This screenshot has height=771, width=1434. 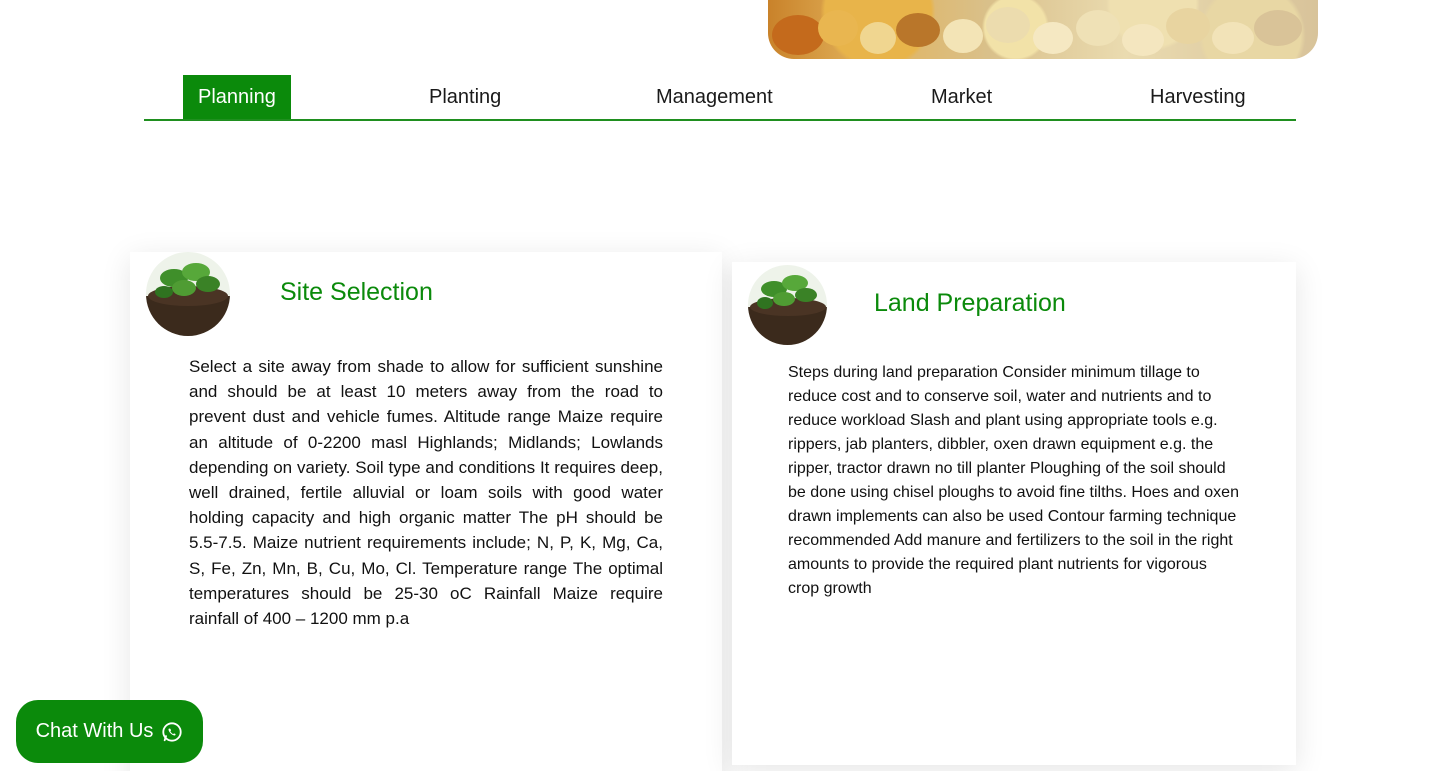 I want to click on card-title: Land Preparation, so click(x=970, y=303).